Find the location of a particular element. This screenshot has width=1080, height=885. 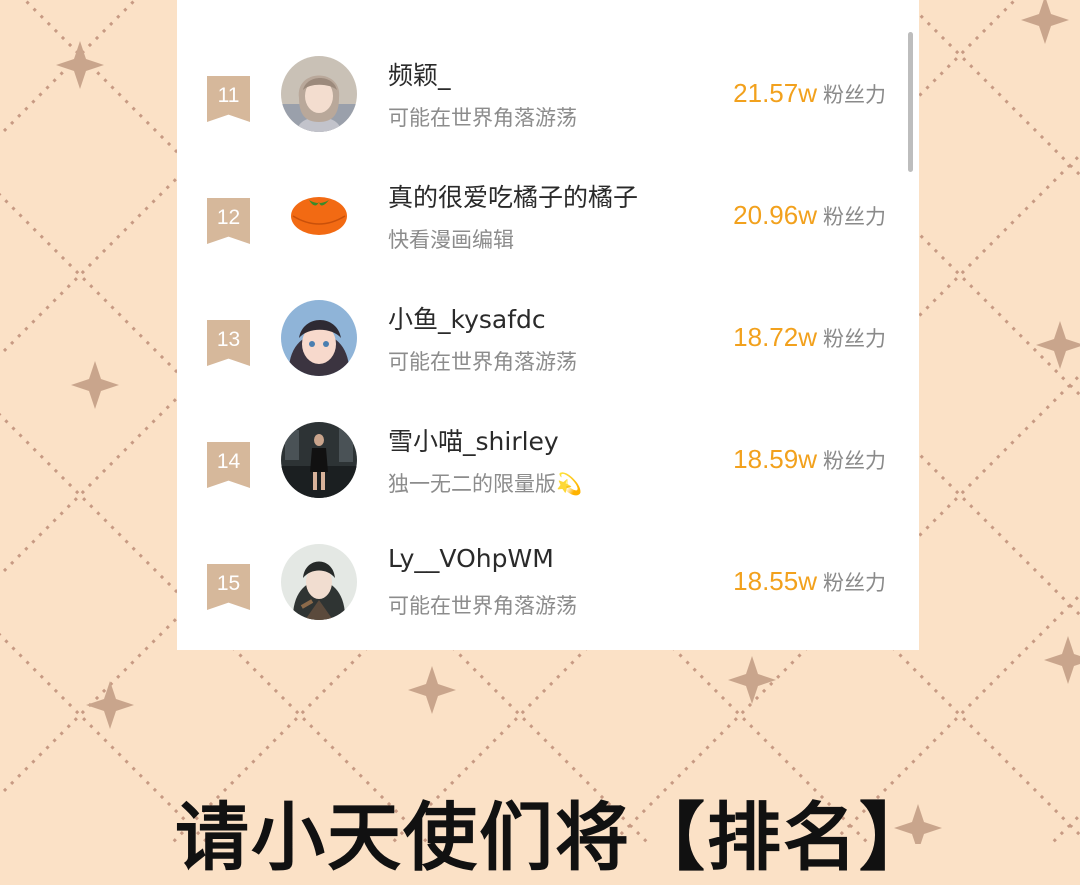

fans-value: 20.96w is located at coordinates (775, 215).